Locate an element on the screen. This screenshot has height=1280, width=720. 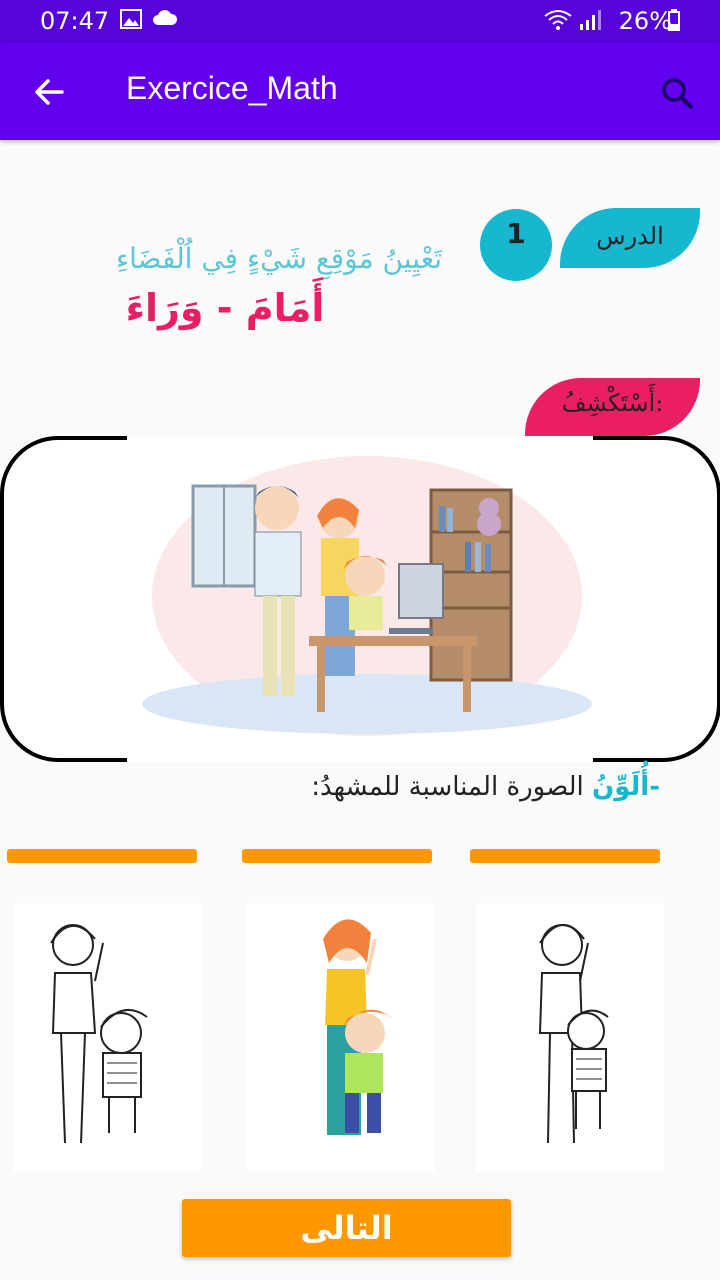
wifi-icon is located at coordinates (558, 22).